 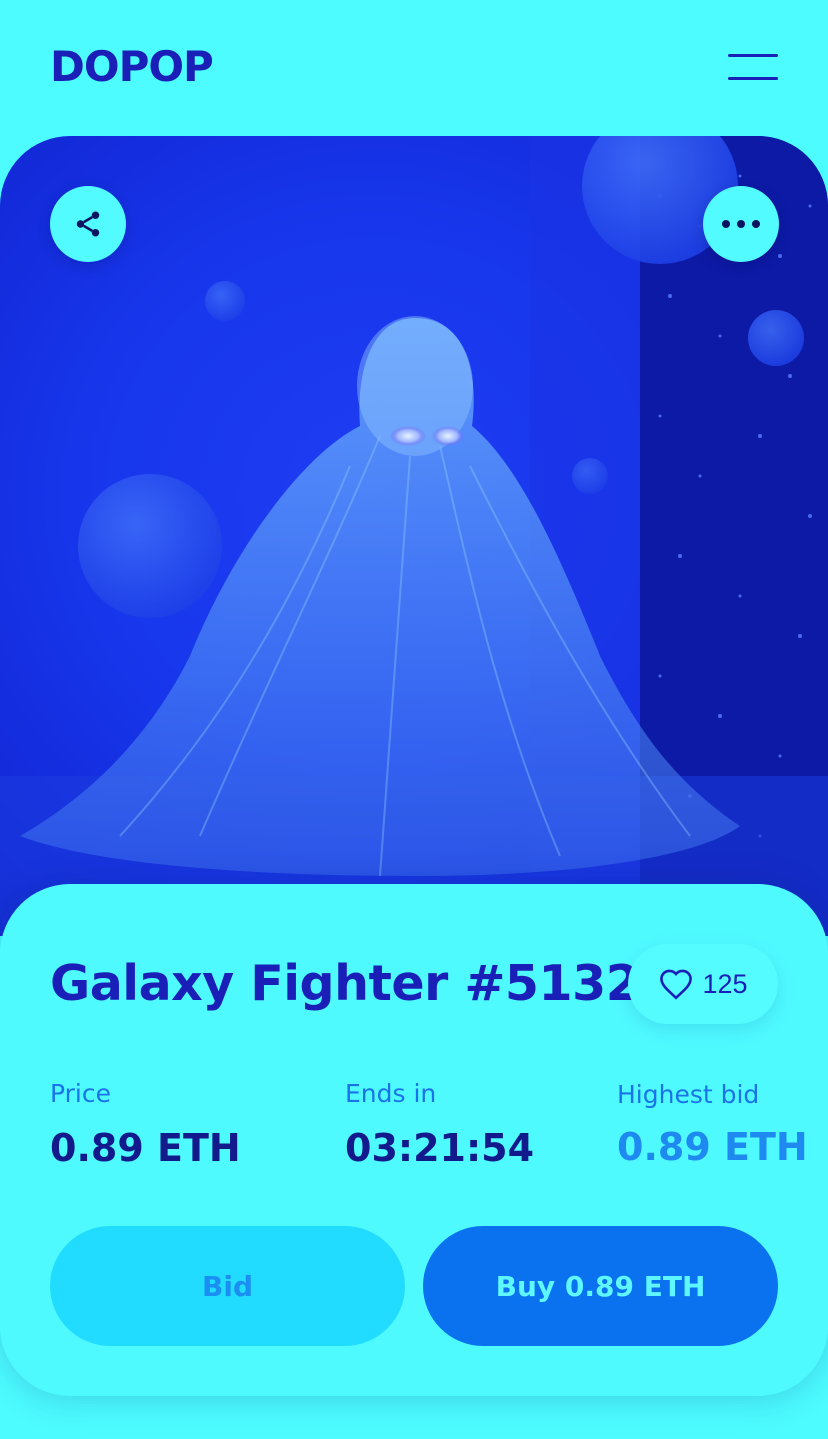 What do you see at coordinates (414, 68) in the screenshot?
I see `header: DOPOP` at bounding box center [414, 68].